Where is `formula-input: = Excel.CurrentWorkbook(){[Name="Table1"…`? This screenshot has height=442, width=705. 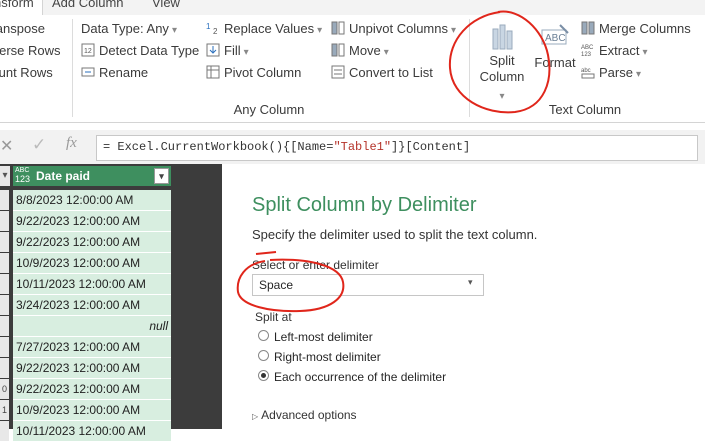 formula-input: = Excel.CurrentWorkbook(){[Name="Table1"… is located at coordinates (397, 148).